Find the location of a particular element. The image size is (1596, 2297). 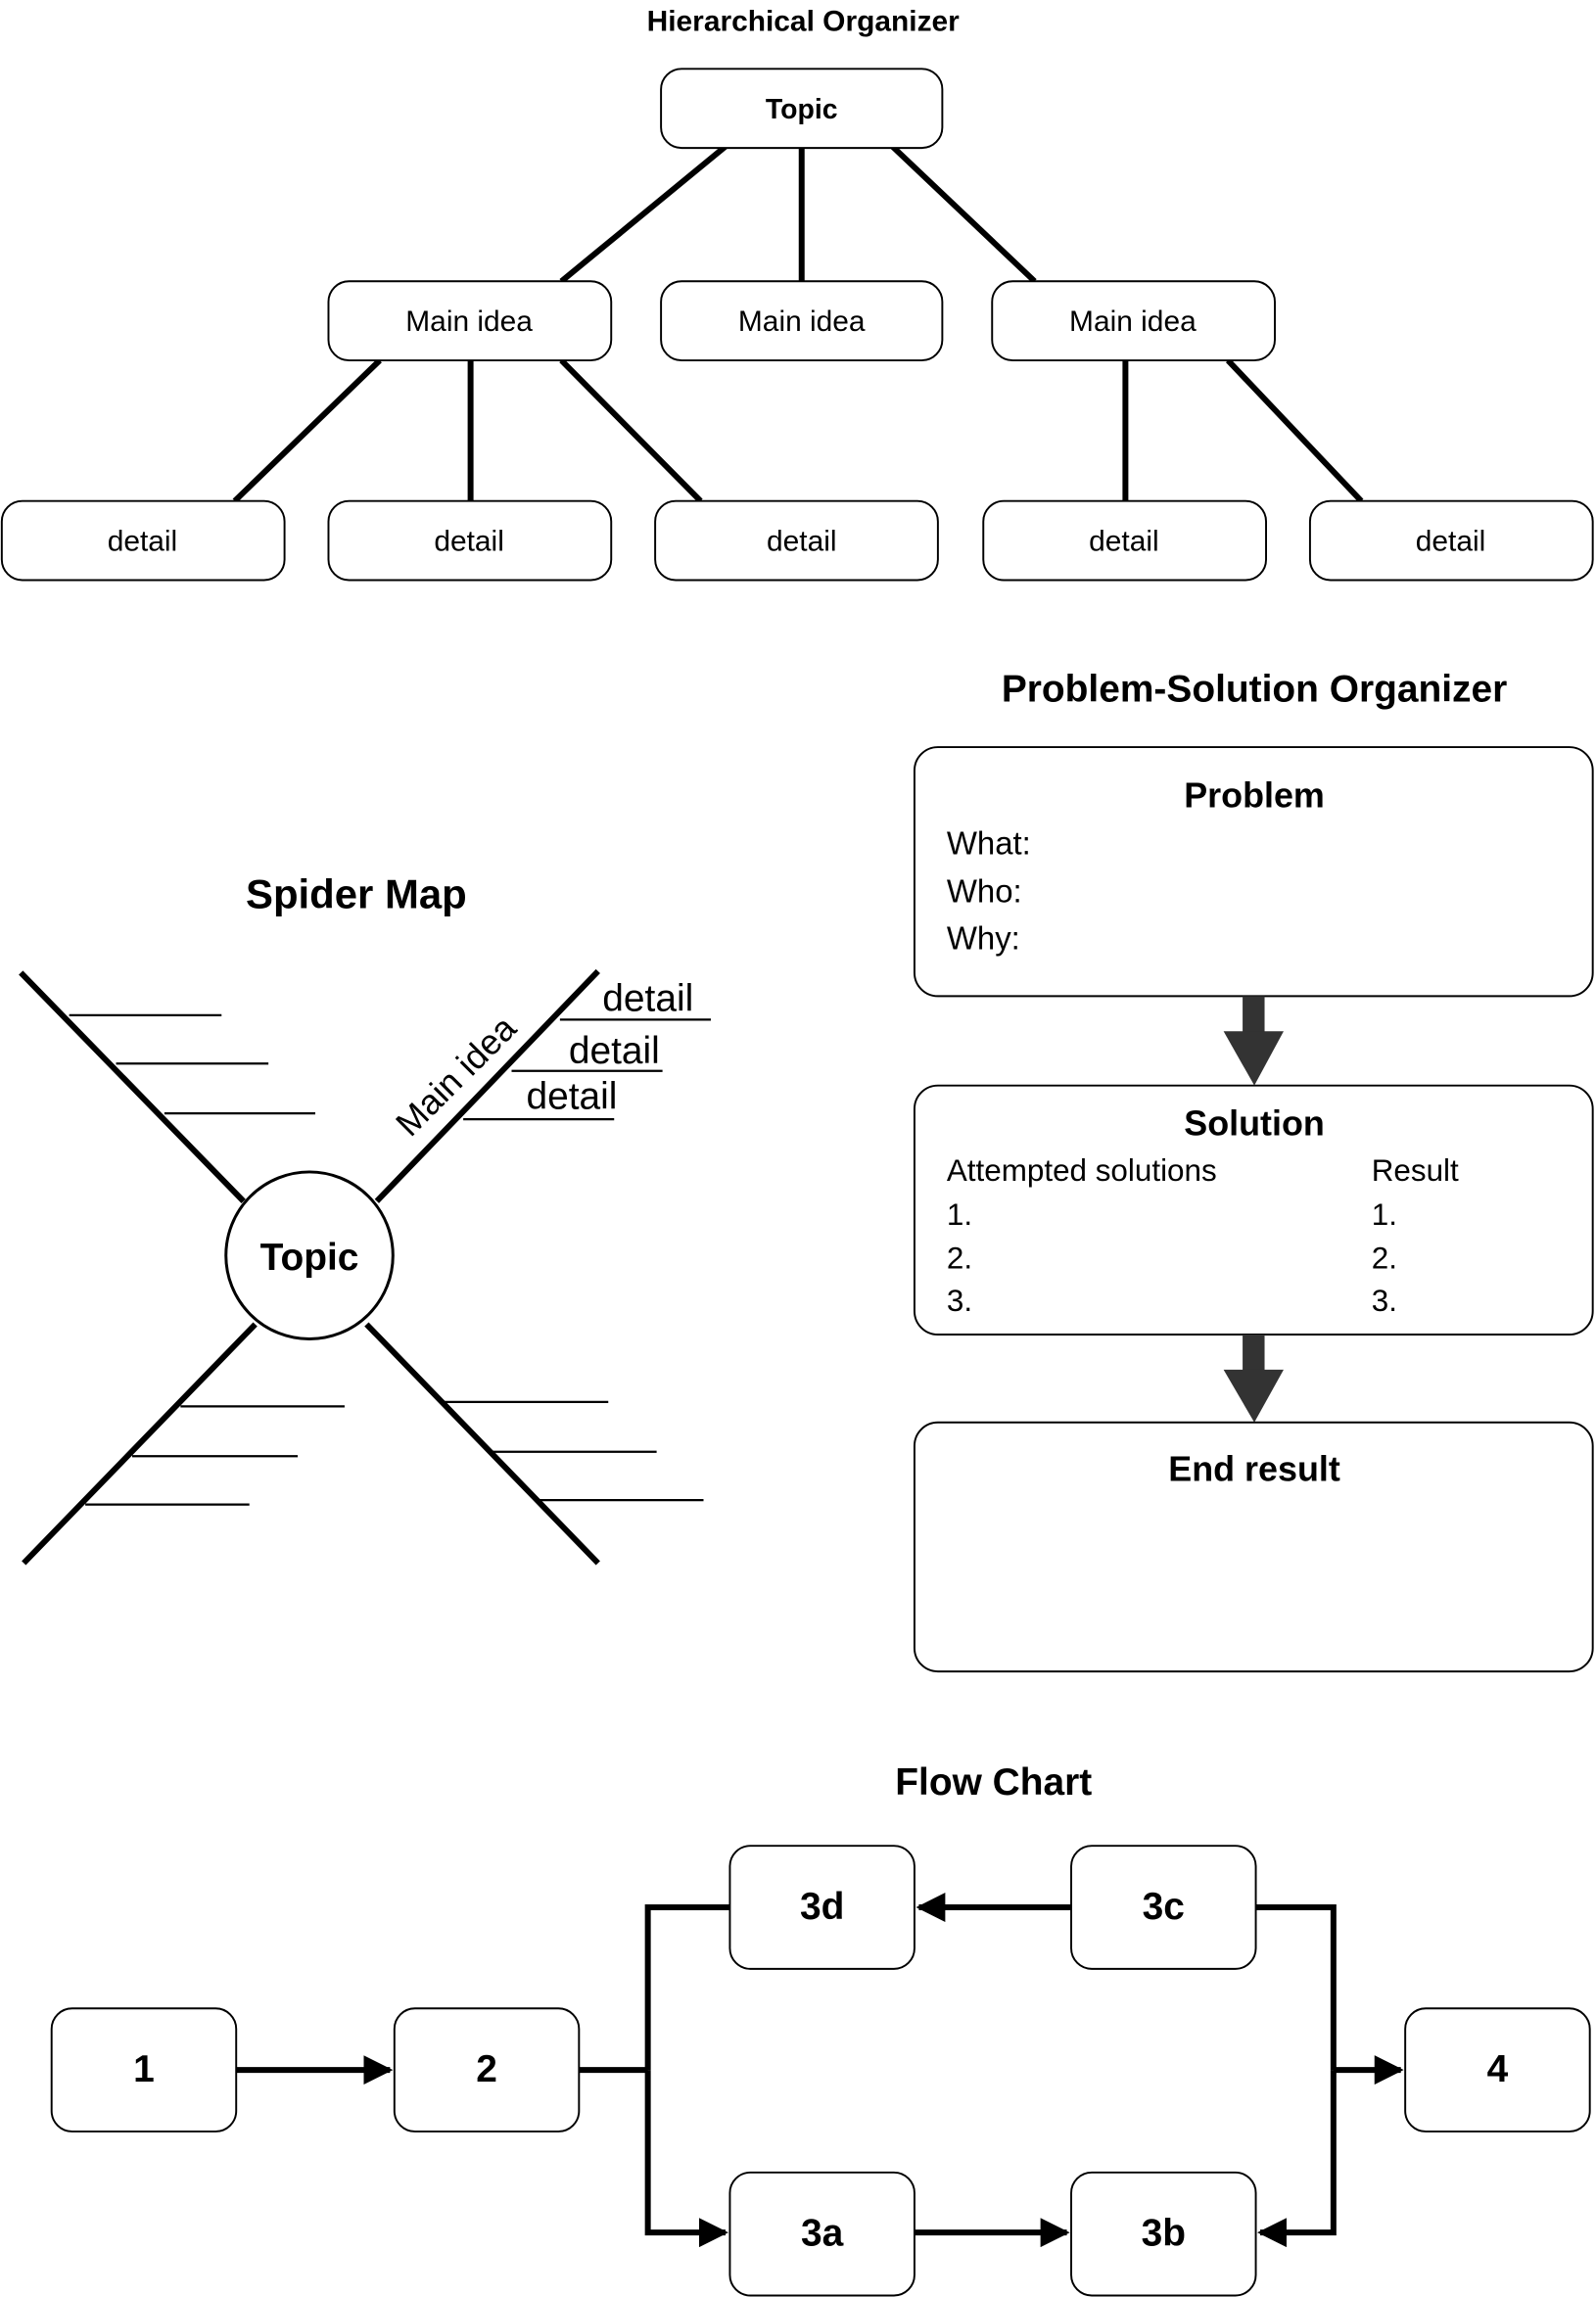

spider-leg-lower-right is located at coordinates (482, 1444).